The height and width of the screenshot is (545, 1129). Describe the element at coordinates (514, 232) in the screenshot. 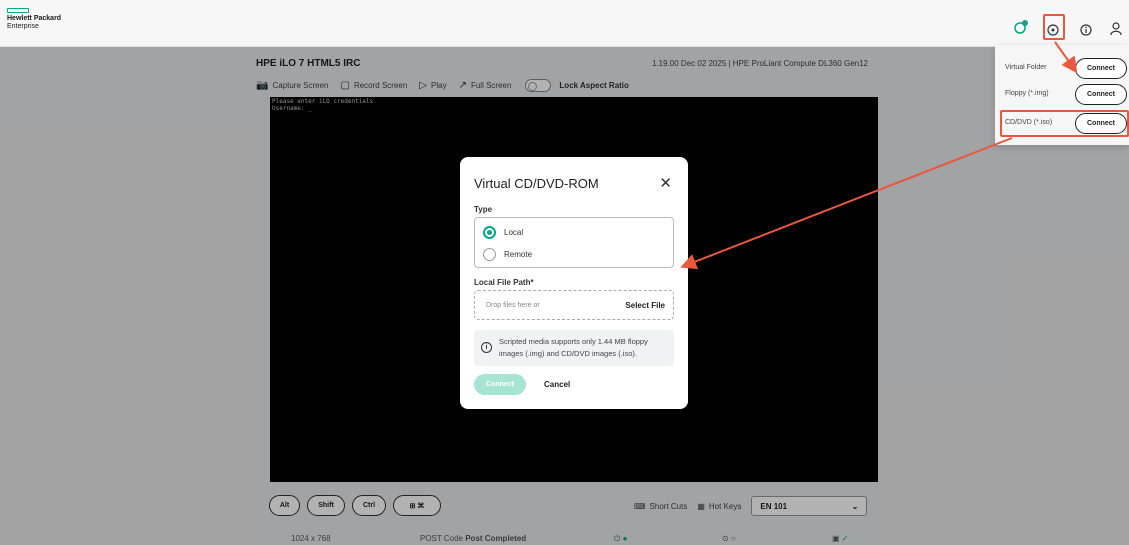

I see `radio-local-label: Local` at that location.